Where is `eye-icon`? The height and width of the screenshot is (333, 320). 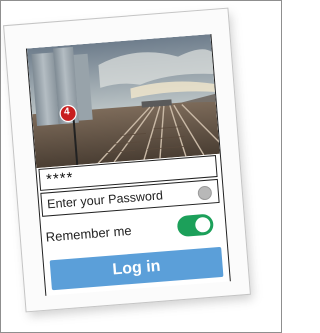
eye-icon is located at coordinates (205, 193).